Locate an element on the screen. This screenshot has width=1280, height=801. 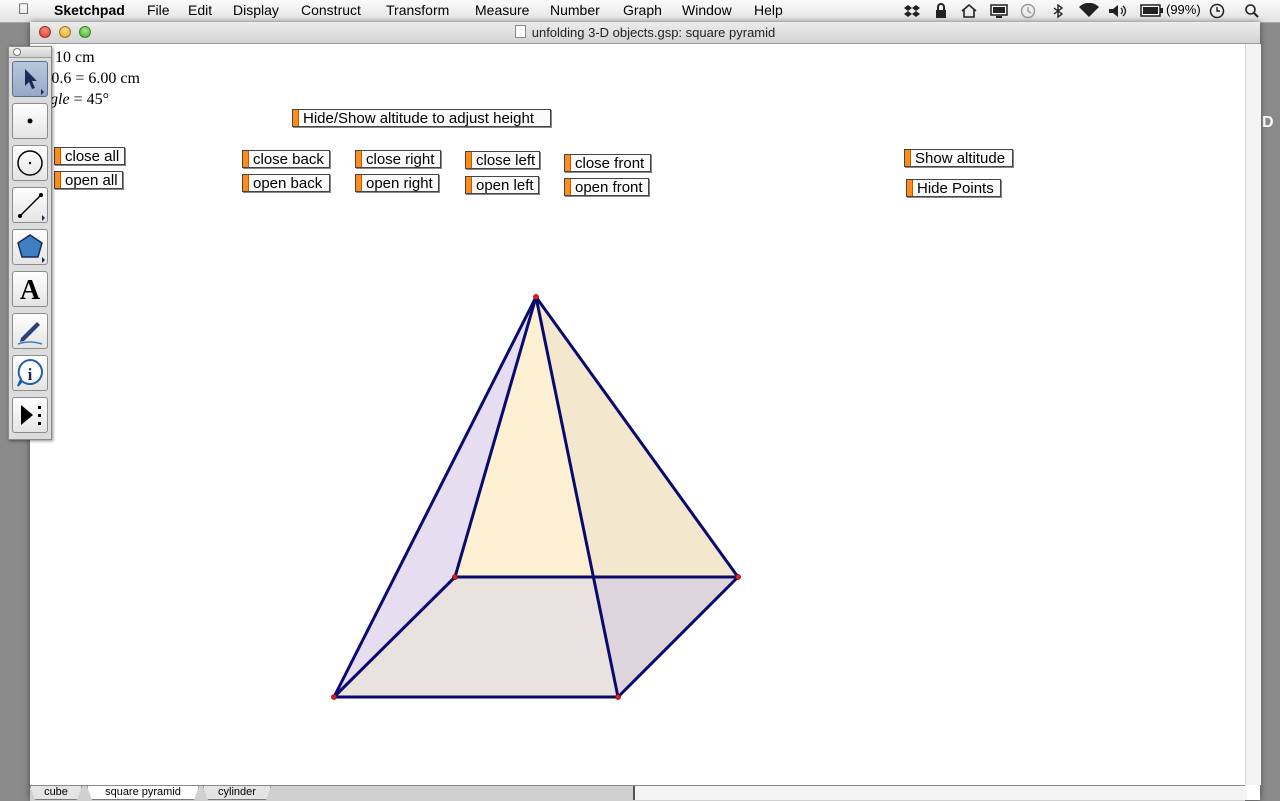
menu-edit: Edit is located at coordinates (200, 10).